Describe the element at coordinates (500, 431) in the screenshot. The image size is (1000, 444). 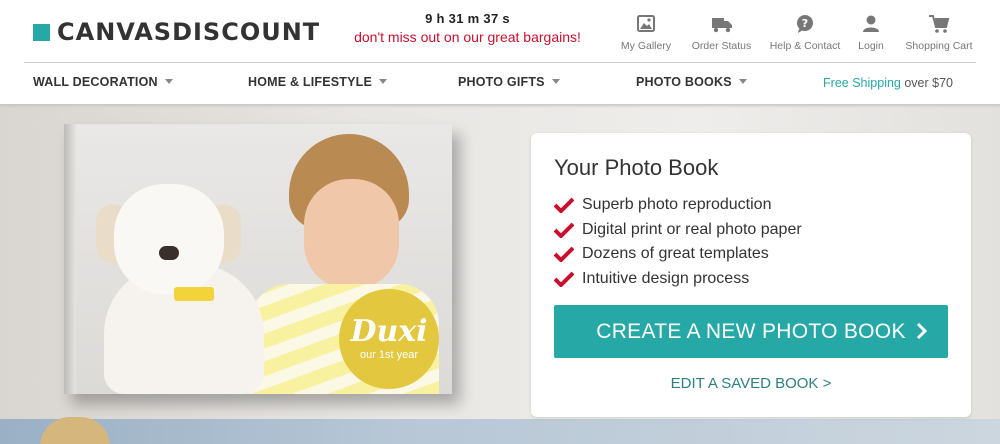
I see `hero-floor` at that location.